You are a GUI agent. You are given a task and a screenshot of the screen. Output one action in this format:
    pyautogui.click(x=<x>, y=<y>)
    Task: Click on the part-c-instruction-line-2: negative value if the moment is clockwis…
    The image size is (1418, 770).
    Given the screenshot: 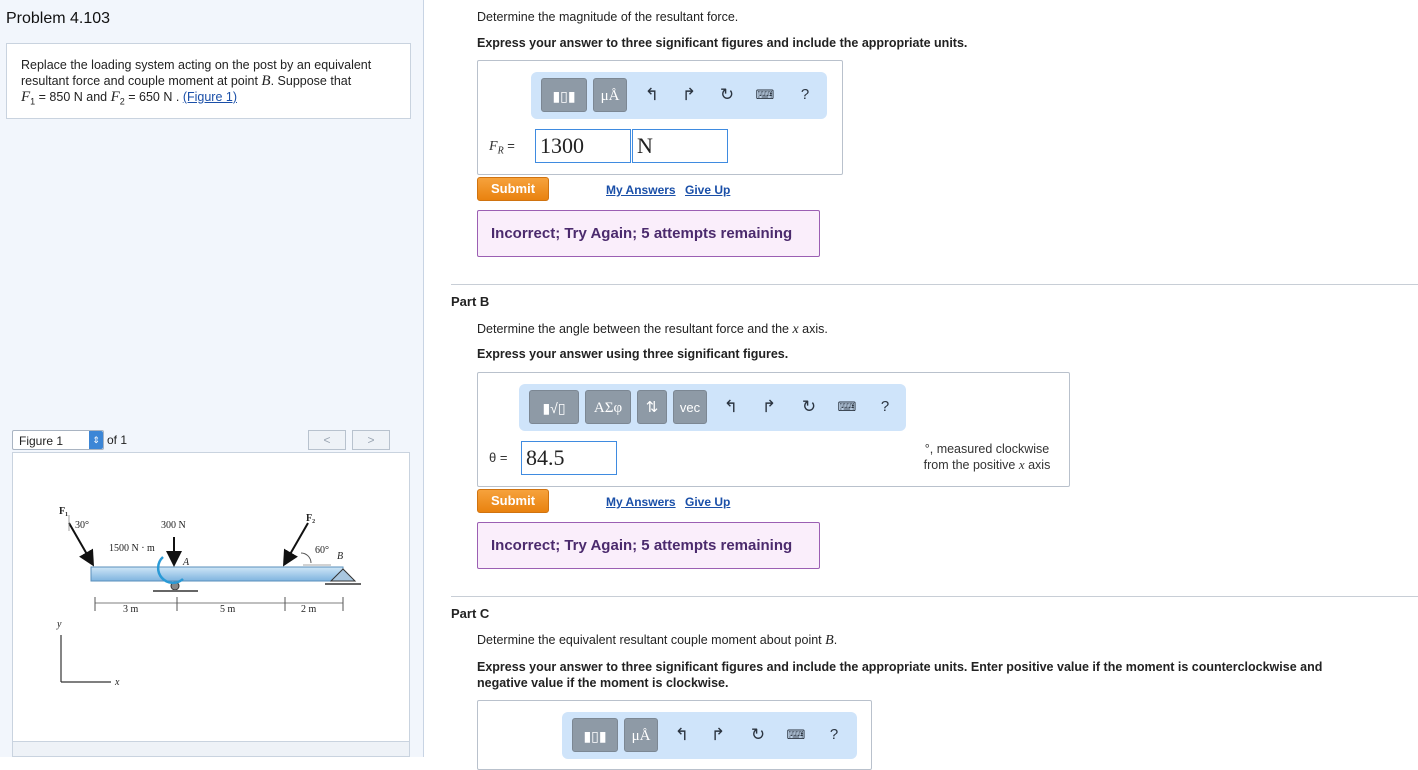 What is the action you would take?
    pyautogui.click(x=603, y=683)
    